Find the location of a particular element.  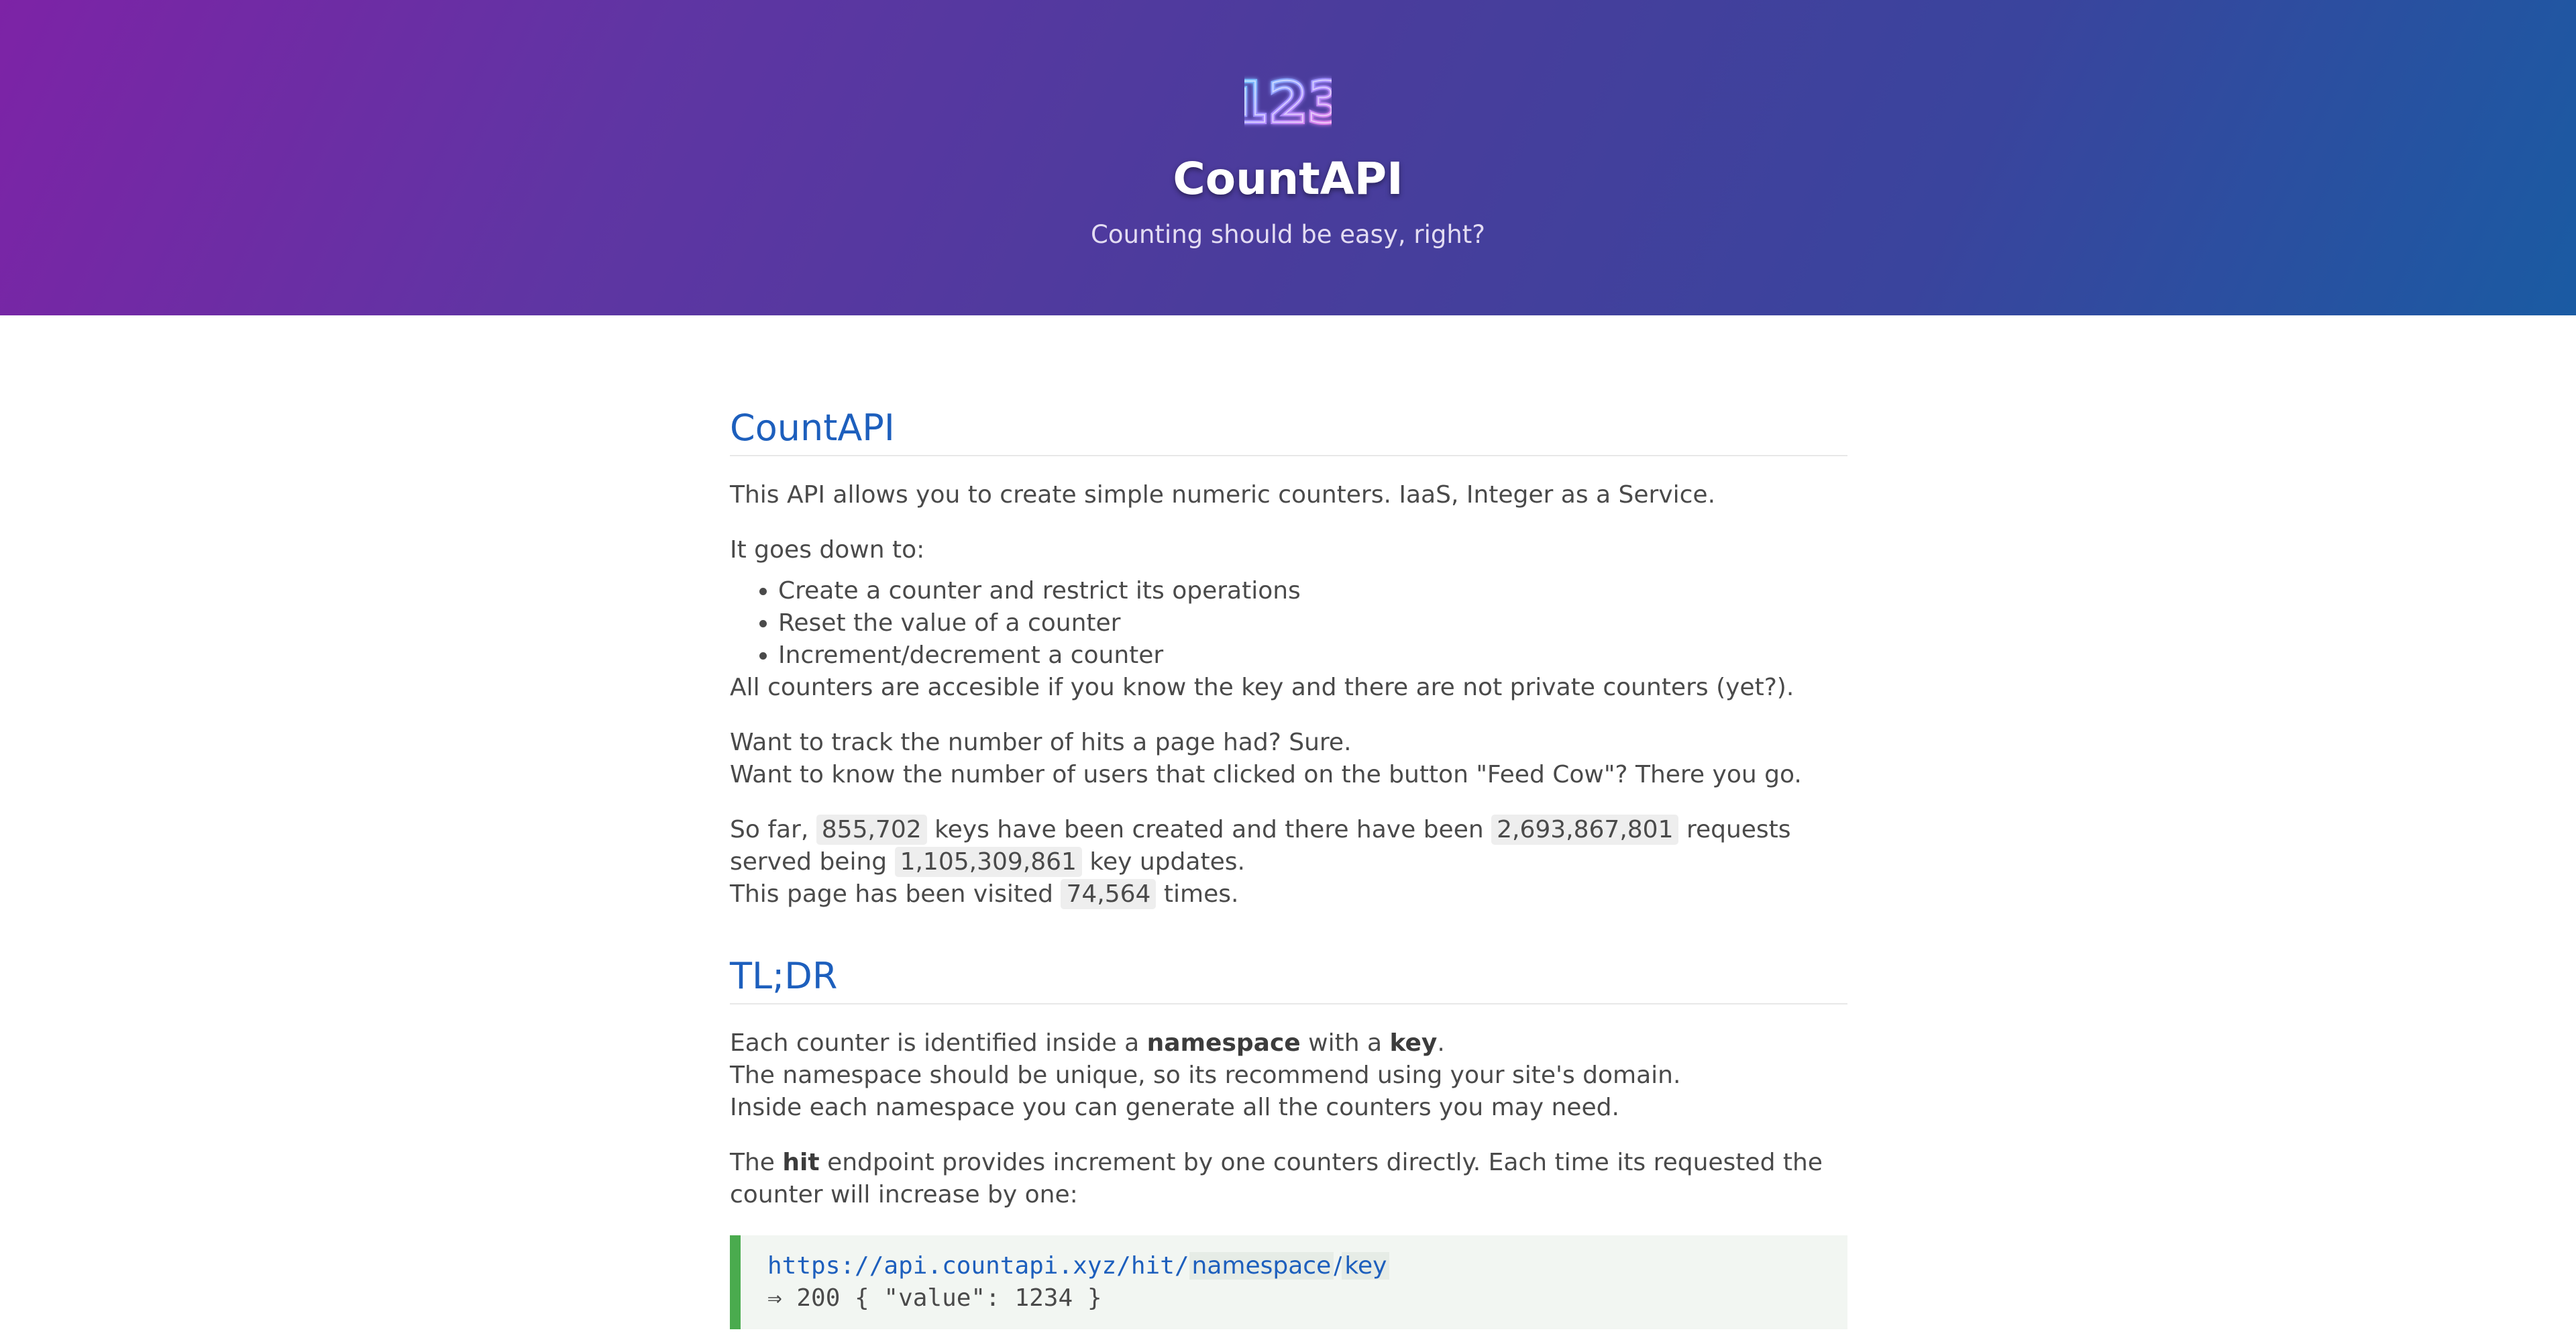

hit-term: hit is located at coordinates (801, 1162).